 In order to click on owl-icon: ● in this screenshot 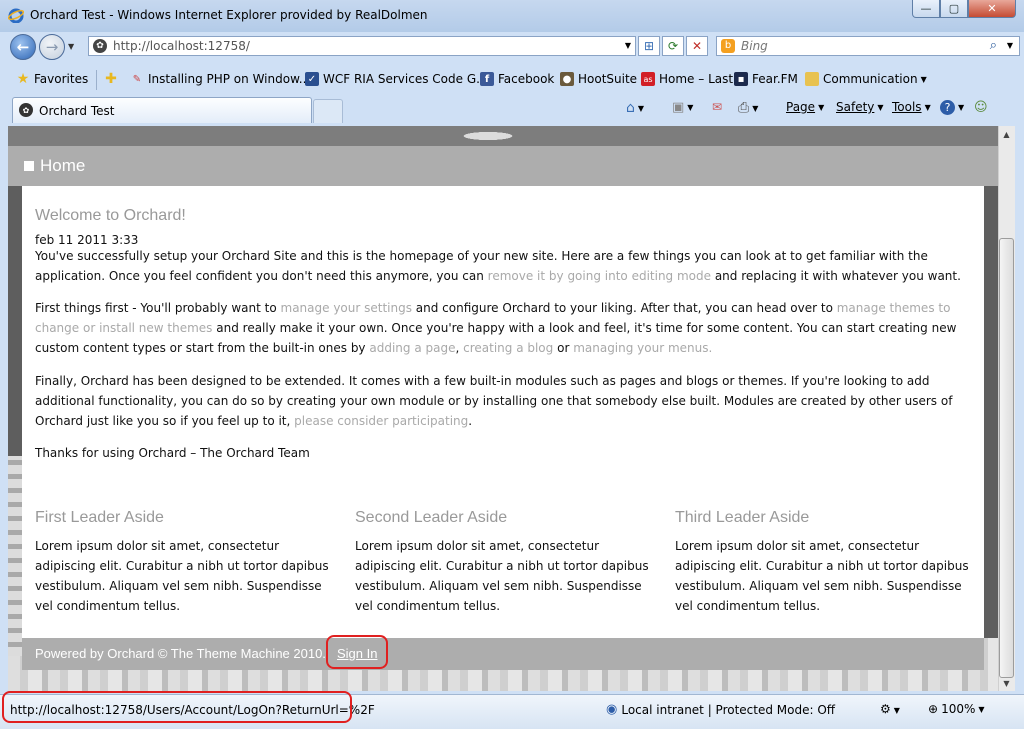, I will do `click(567, 79)`.